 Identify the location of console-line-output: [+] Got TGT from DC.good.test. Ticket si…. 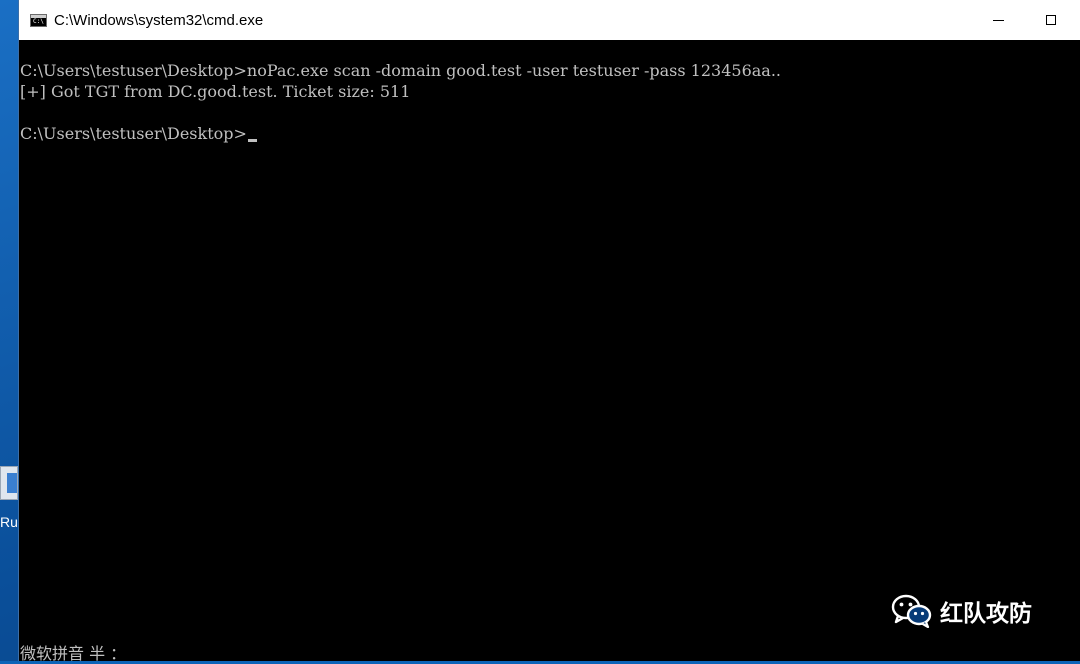
(215, 91).